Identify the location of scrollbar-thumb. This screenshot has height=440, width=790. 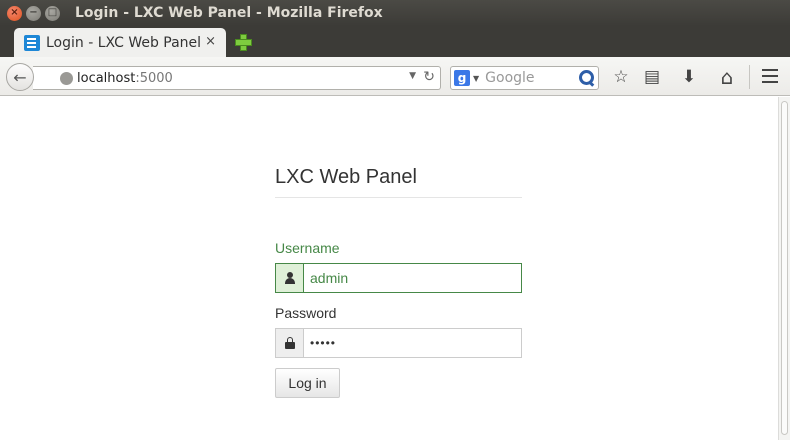
(784, 268).